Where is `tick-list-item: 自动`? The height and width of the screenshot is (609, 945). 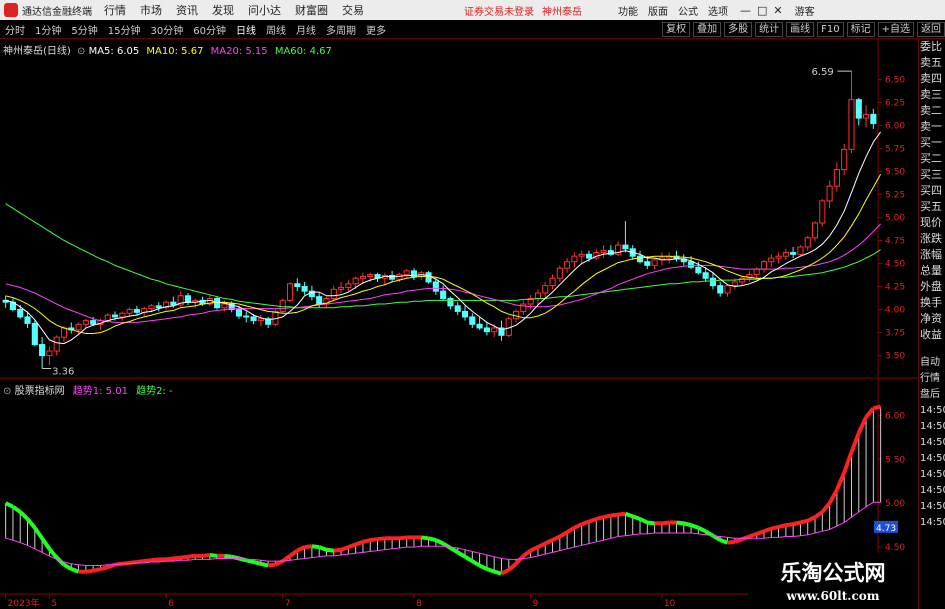 tick-list-item: 自动 is located at coordinates (932, 363).